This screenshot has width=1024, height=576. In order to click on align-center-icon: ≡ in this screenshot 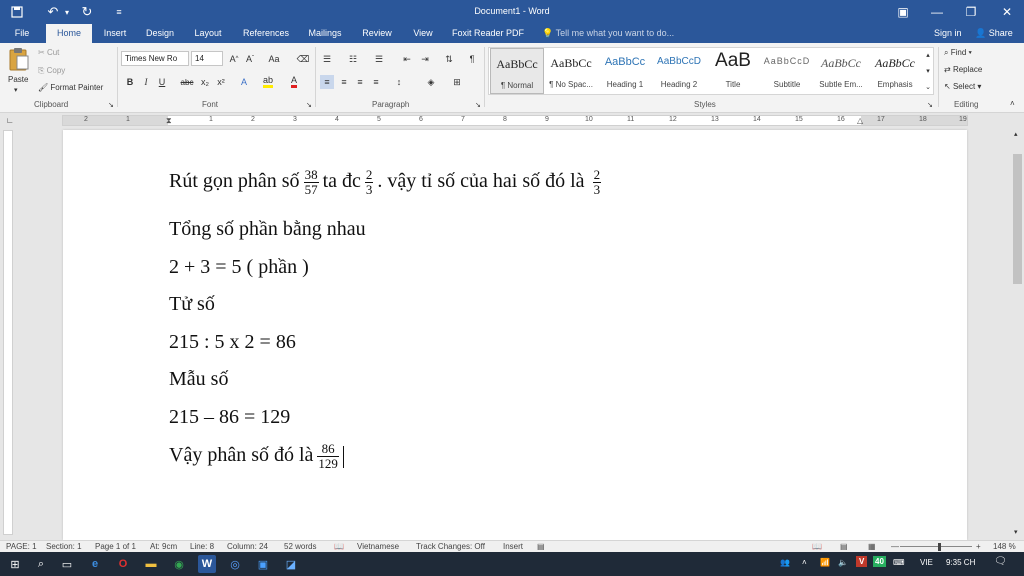, I will do `click(344, 82)`.